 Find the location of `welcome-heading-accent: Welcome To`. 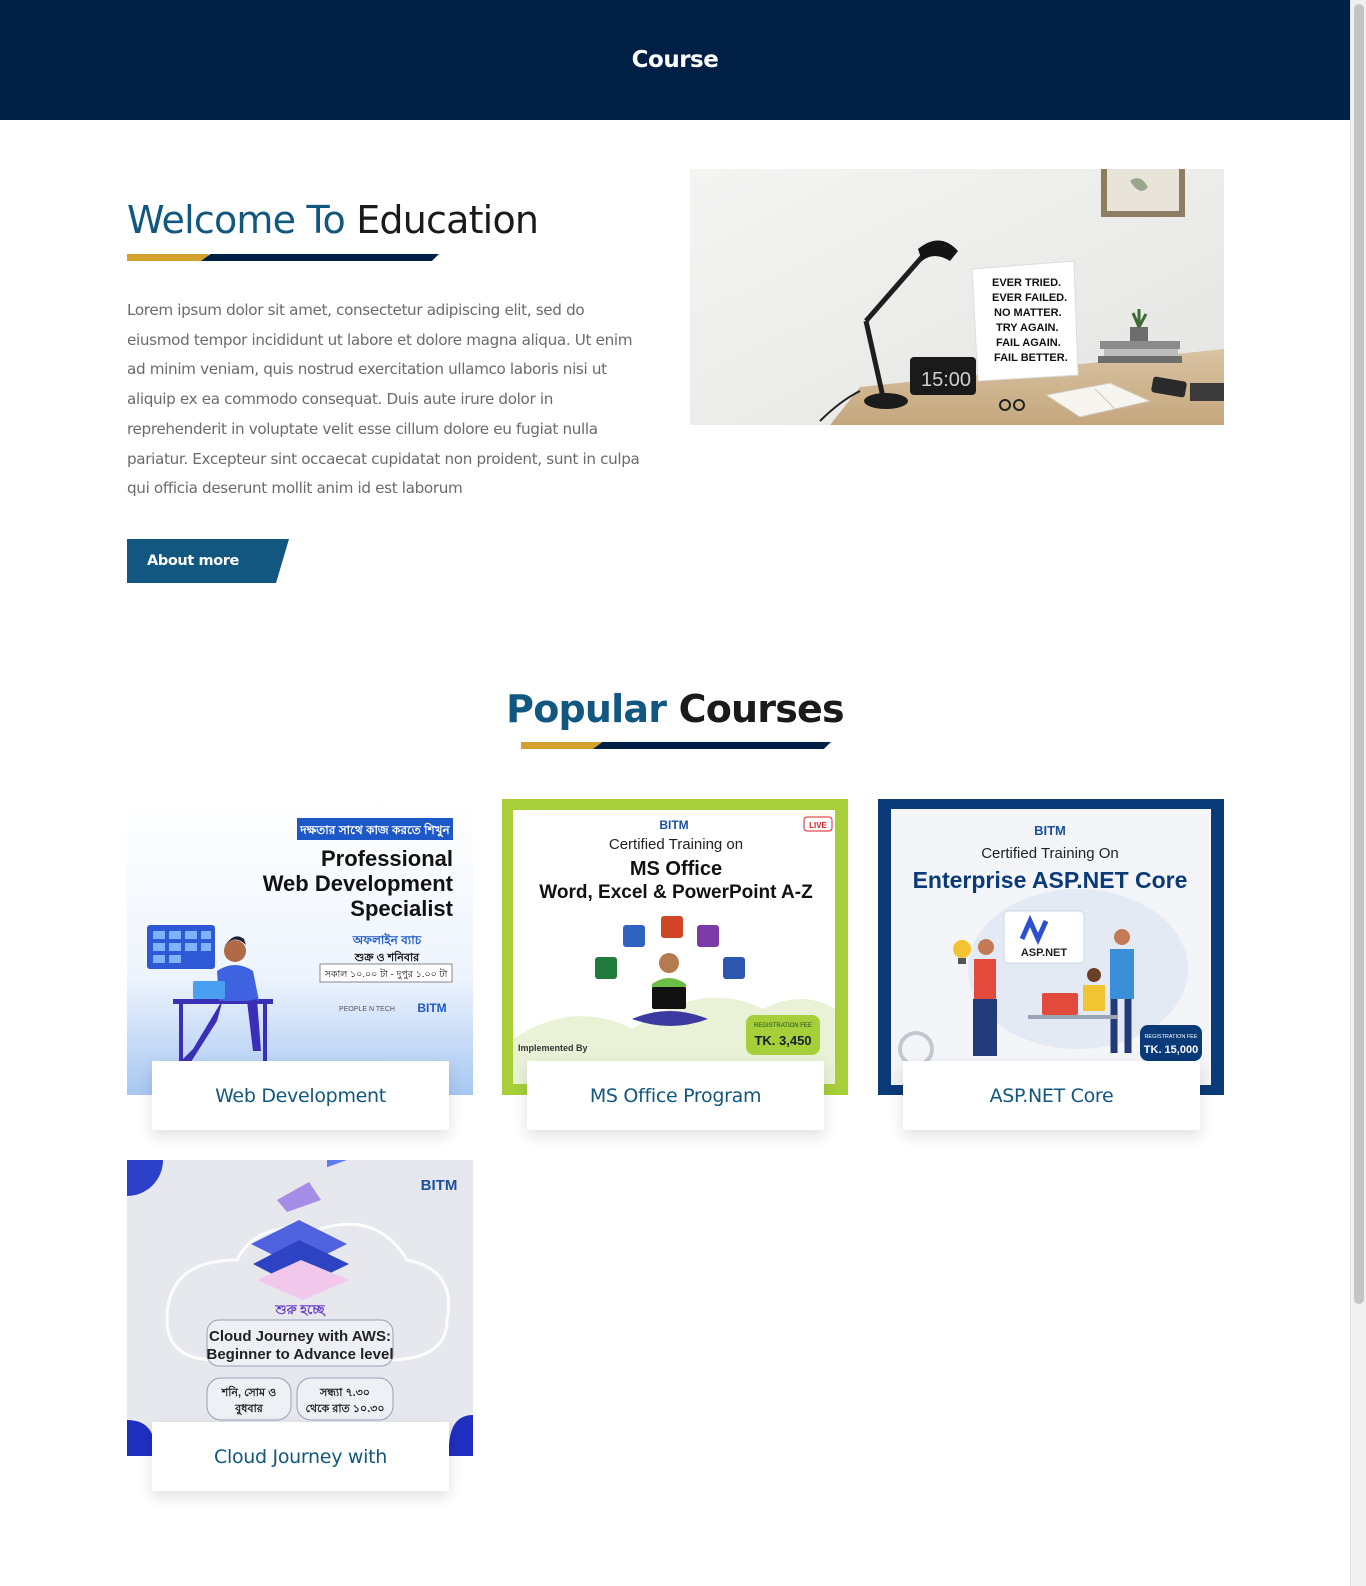

welcome-heading-accent: Welcome To is located at coordinates (236, 220).